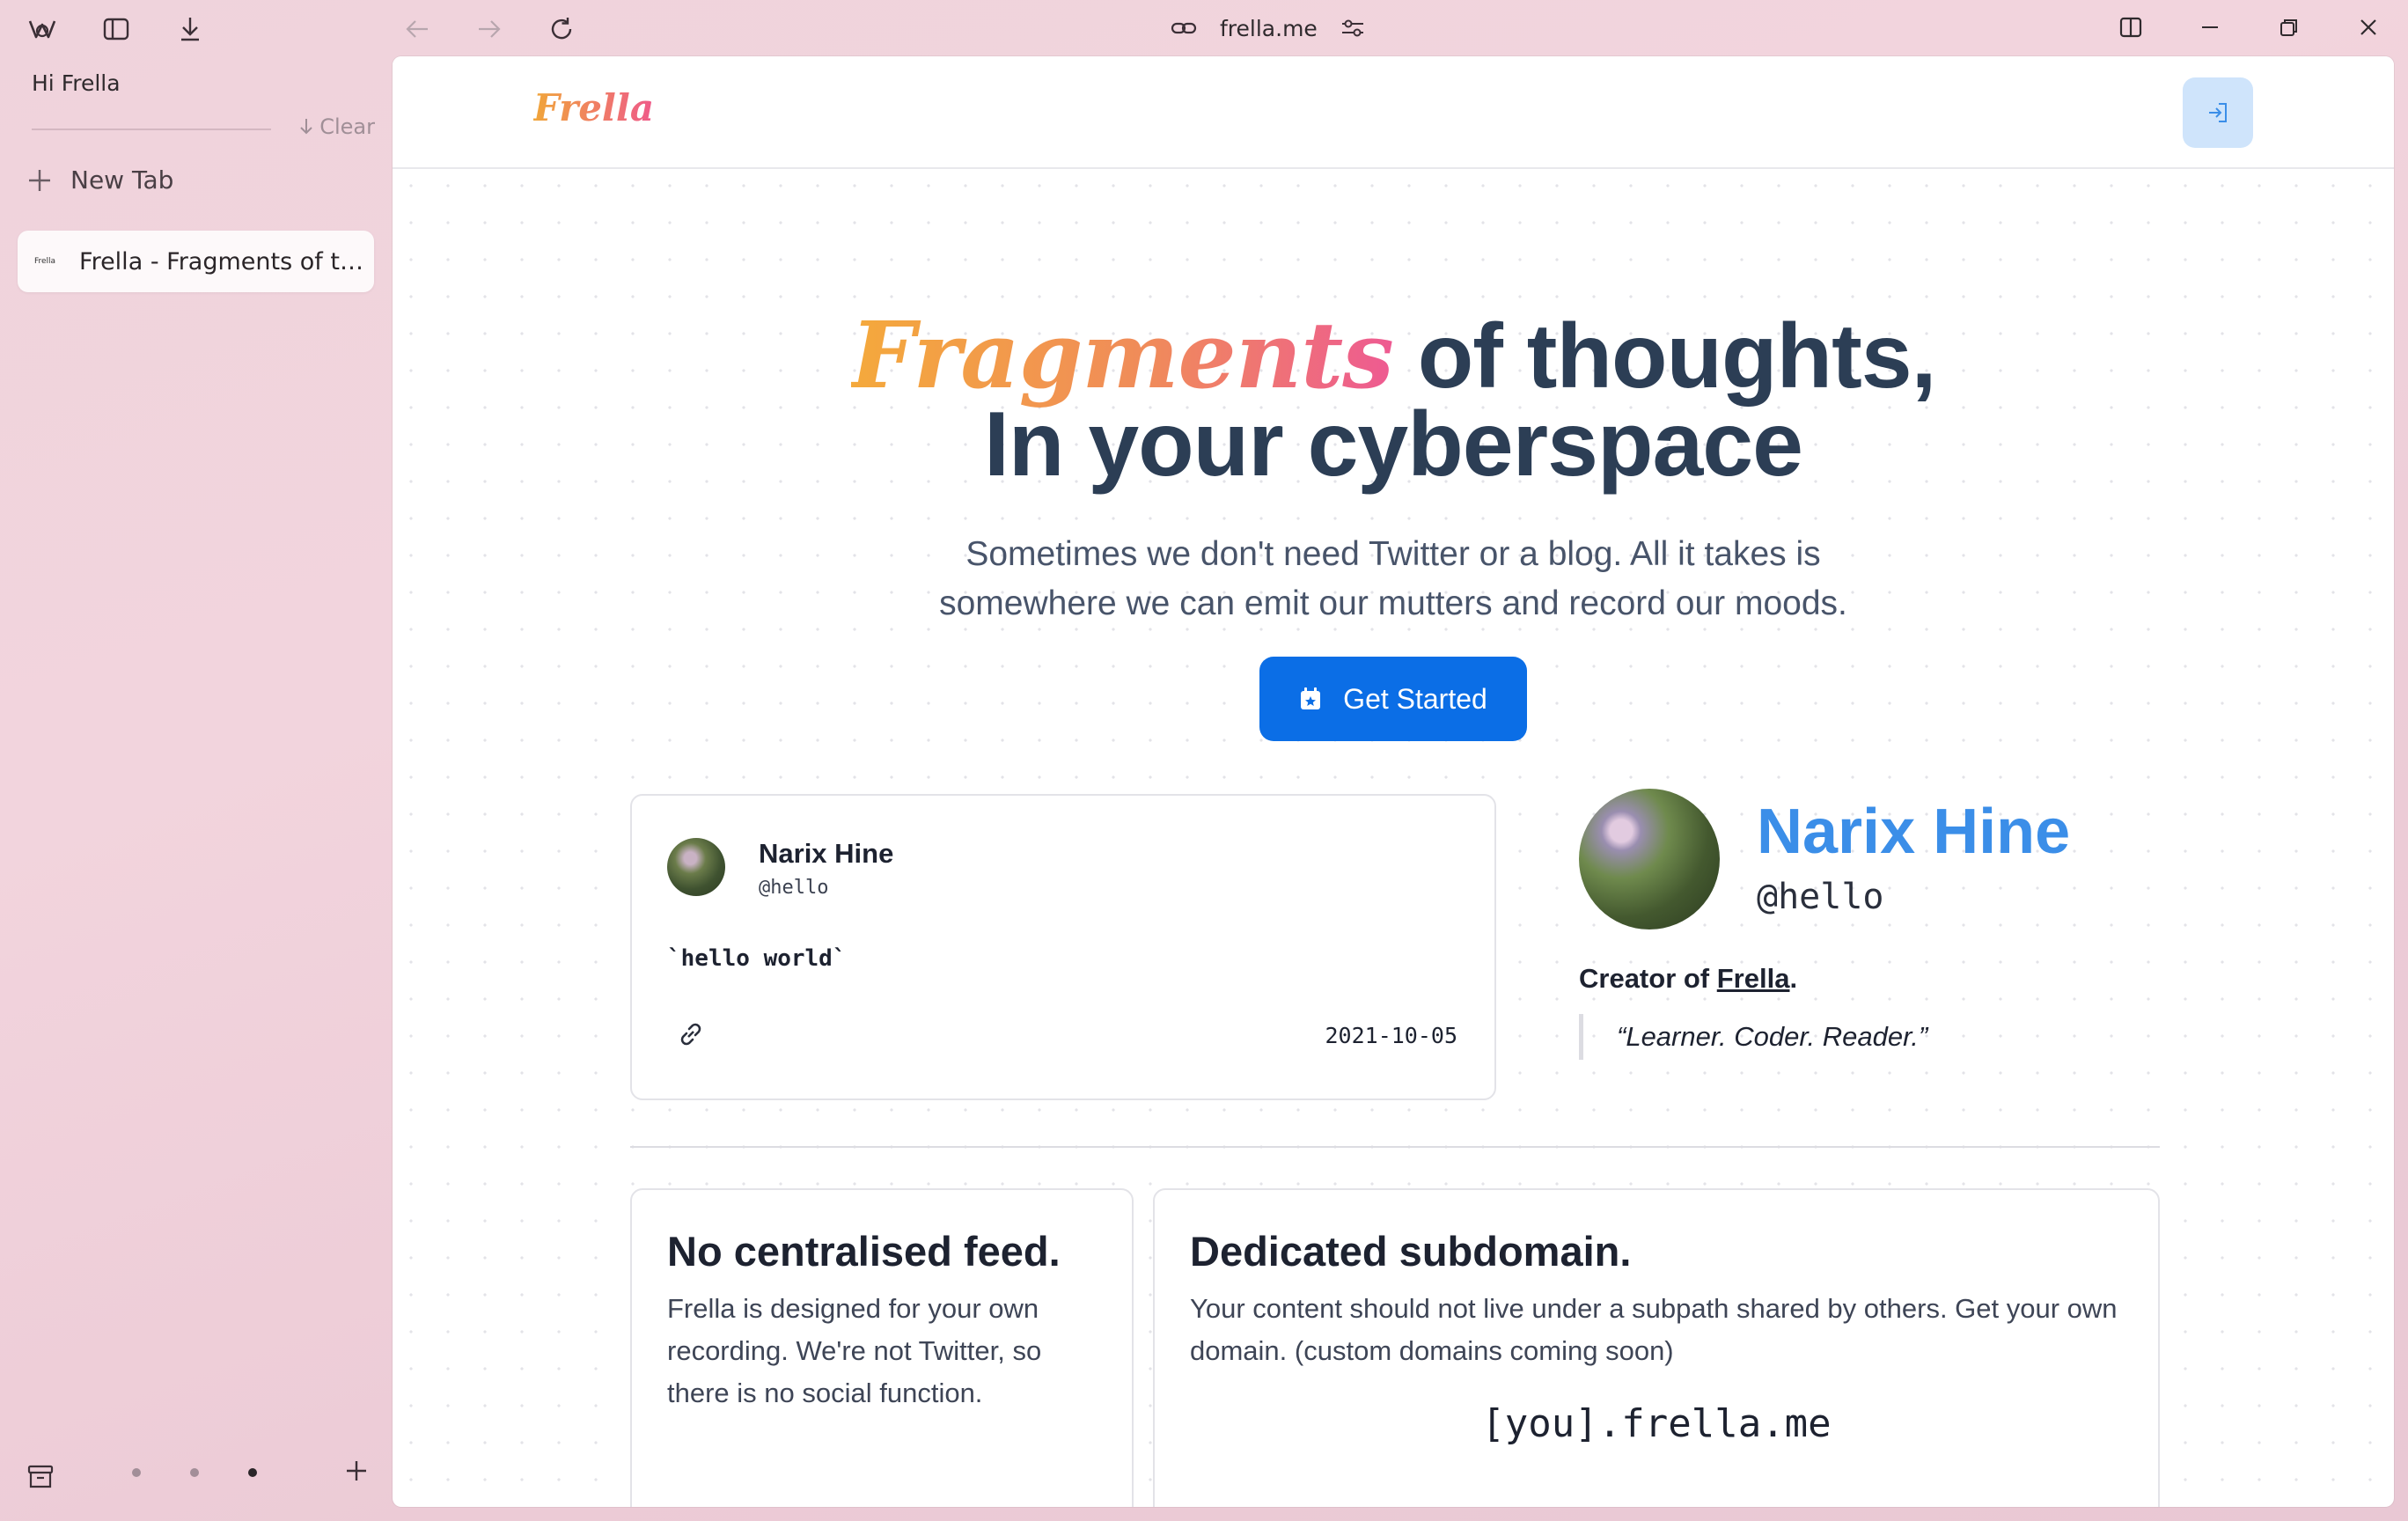 This screenshot has height=1521, width=2408. I want to click on new-tab-button: New Tab, so click(99, 180).